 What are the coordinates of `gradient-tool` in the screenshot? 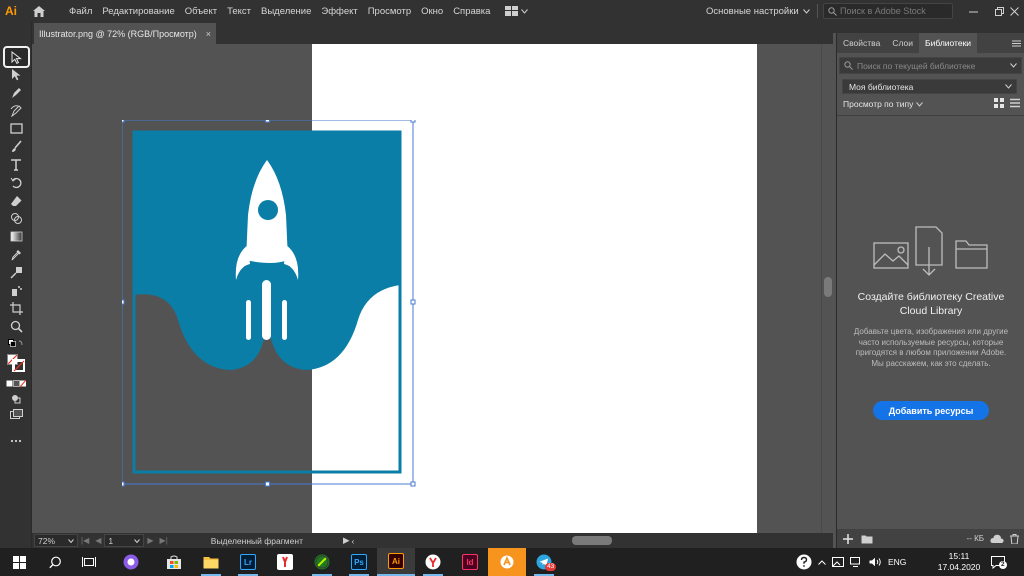 It's located at (16, 236).